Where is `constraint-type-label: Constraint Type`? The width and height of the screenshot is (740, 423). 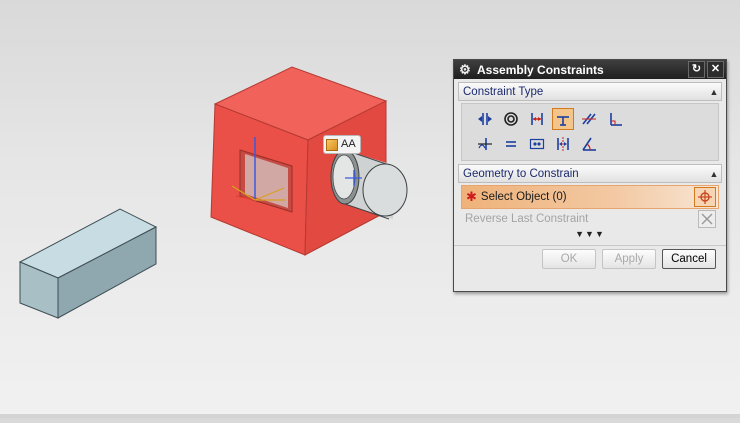
constraint-type-label: Constraint Type is located at coordinates (503, 91).